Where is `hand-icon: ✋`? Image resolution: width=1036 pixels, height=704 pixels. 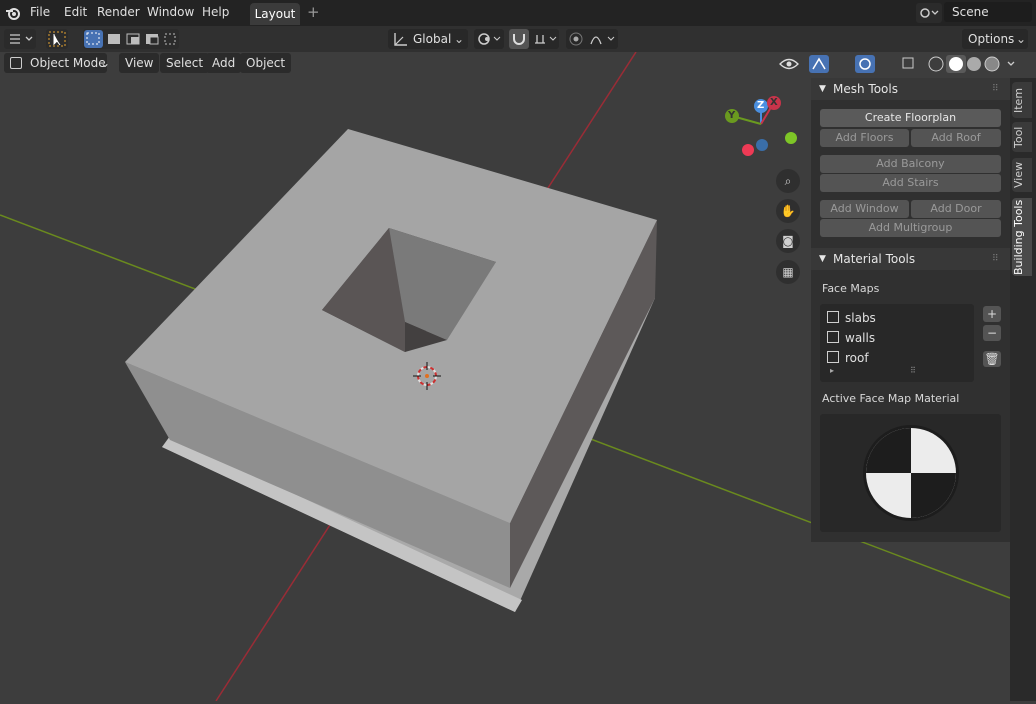
hand-icon: ✋ is located at coordinates (788, 211).